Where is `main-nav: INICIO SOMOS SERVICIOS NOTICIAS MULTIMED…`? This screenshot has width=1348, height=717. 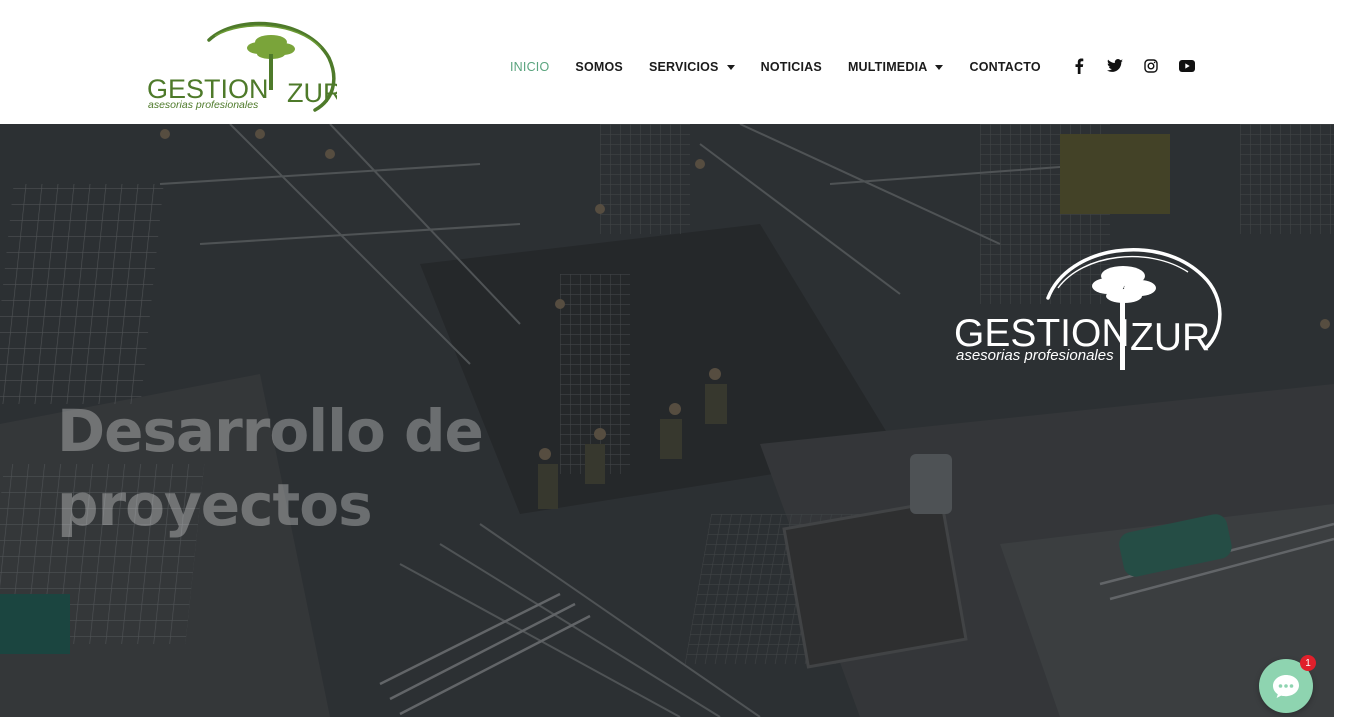 main-nav: INICIO SOMOS SERVICIOS NOTICIAS MULTIMED… is located at coordinates (788, 67).